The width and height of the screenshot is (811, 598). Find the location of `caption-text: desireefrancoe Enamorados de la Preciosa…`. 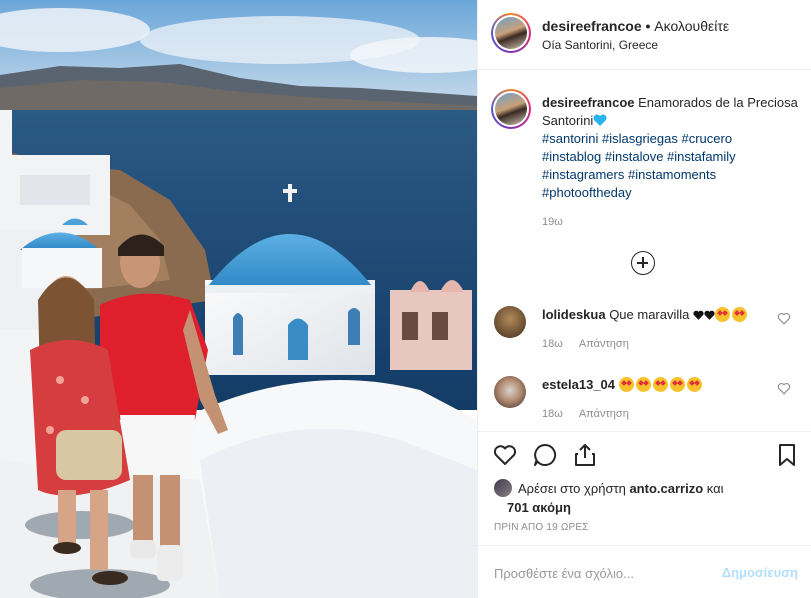

caption-text: desireefrancoe Enamorados de la Preciosa… is located at coordinates (671, 148).